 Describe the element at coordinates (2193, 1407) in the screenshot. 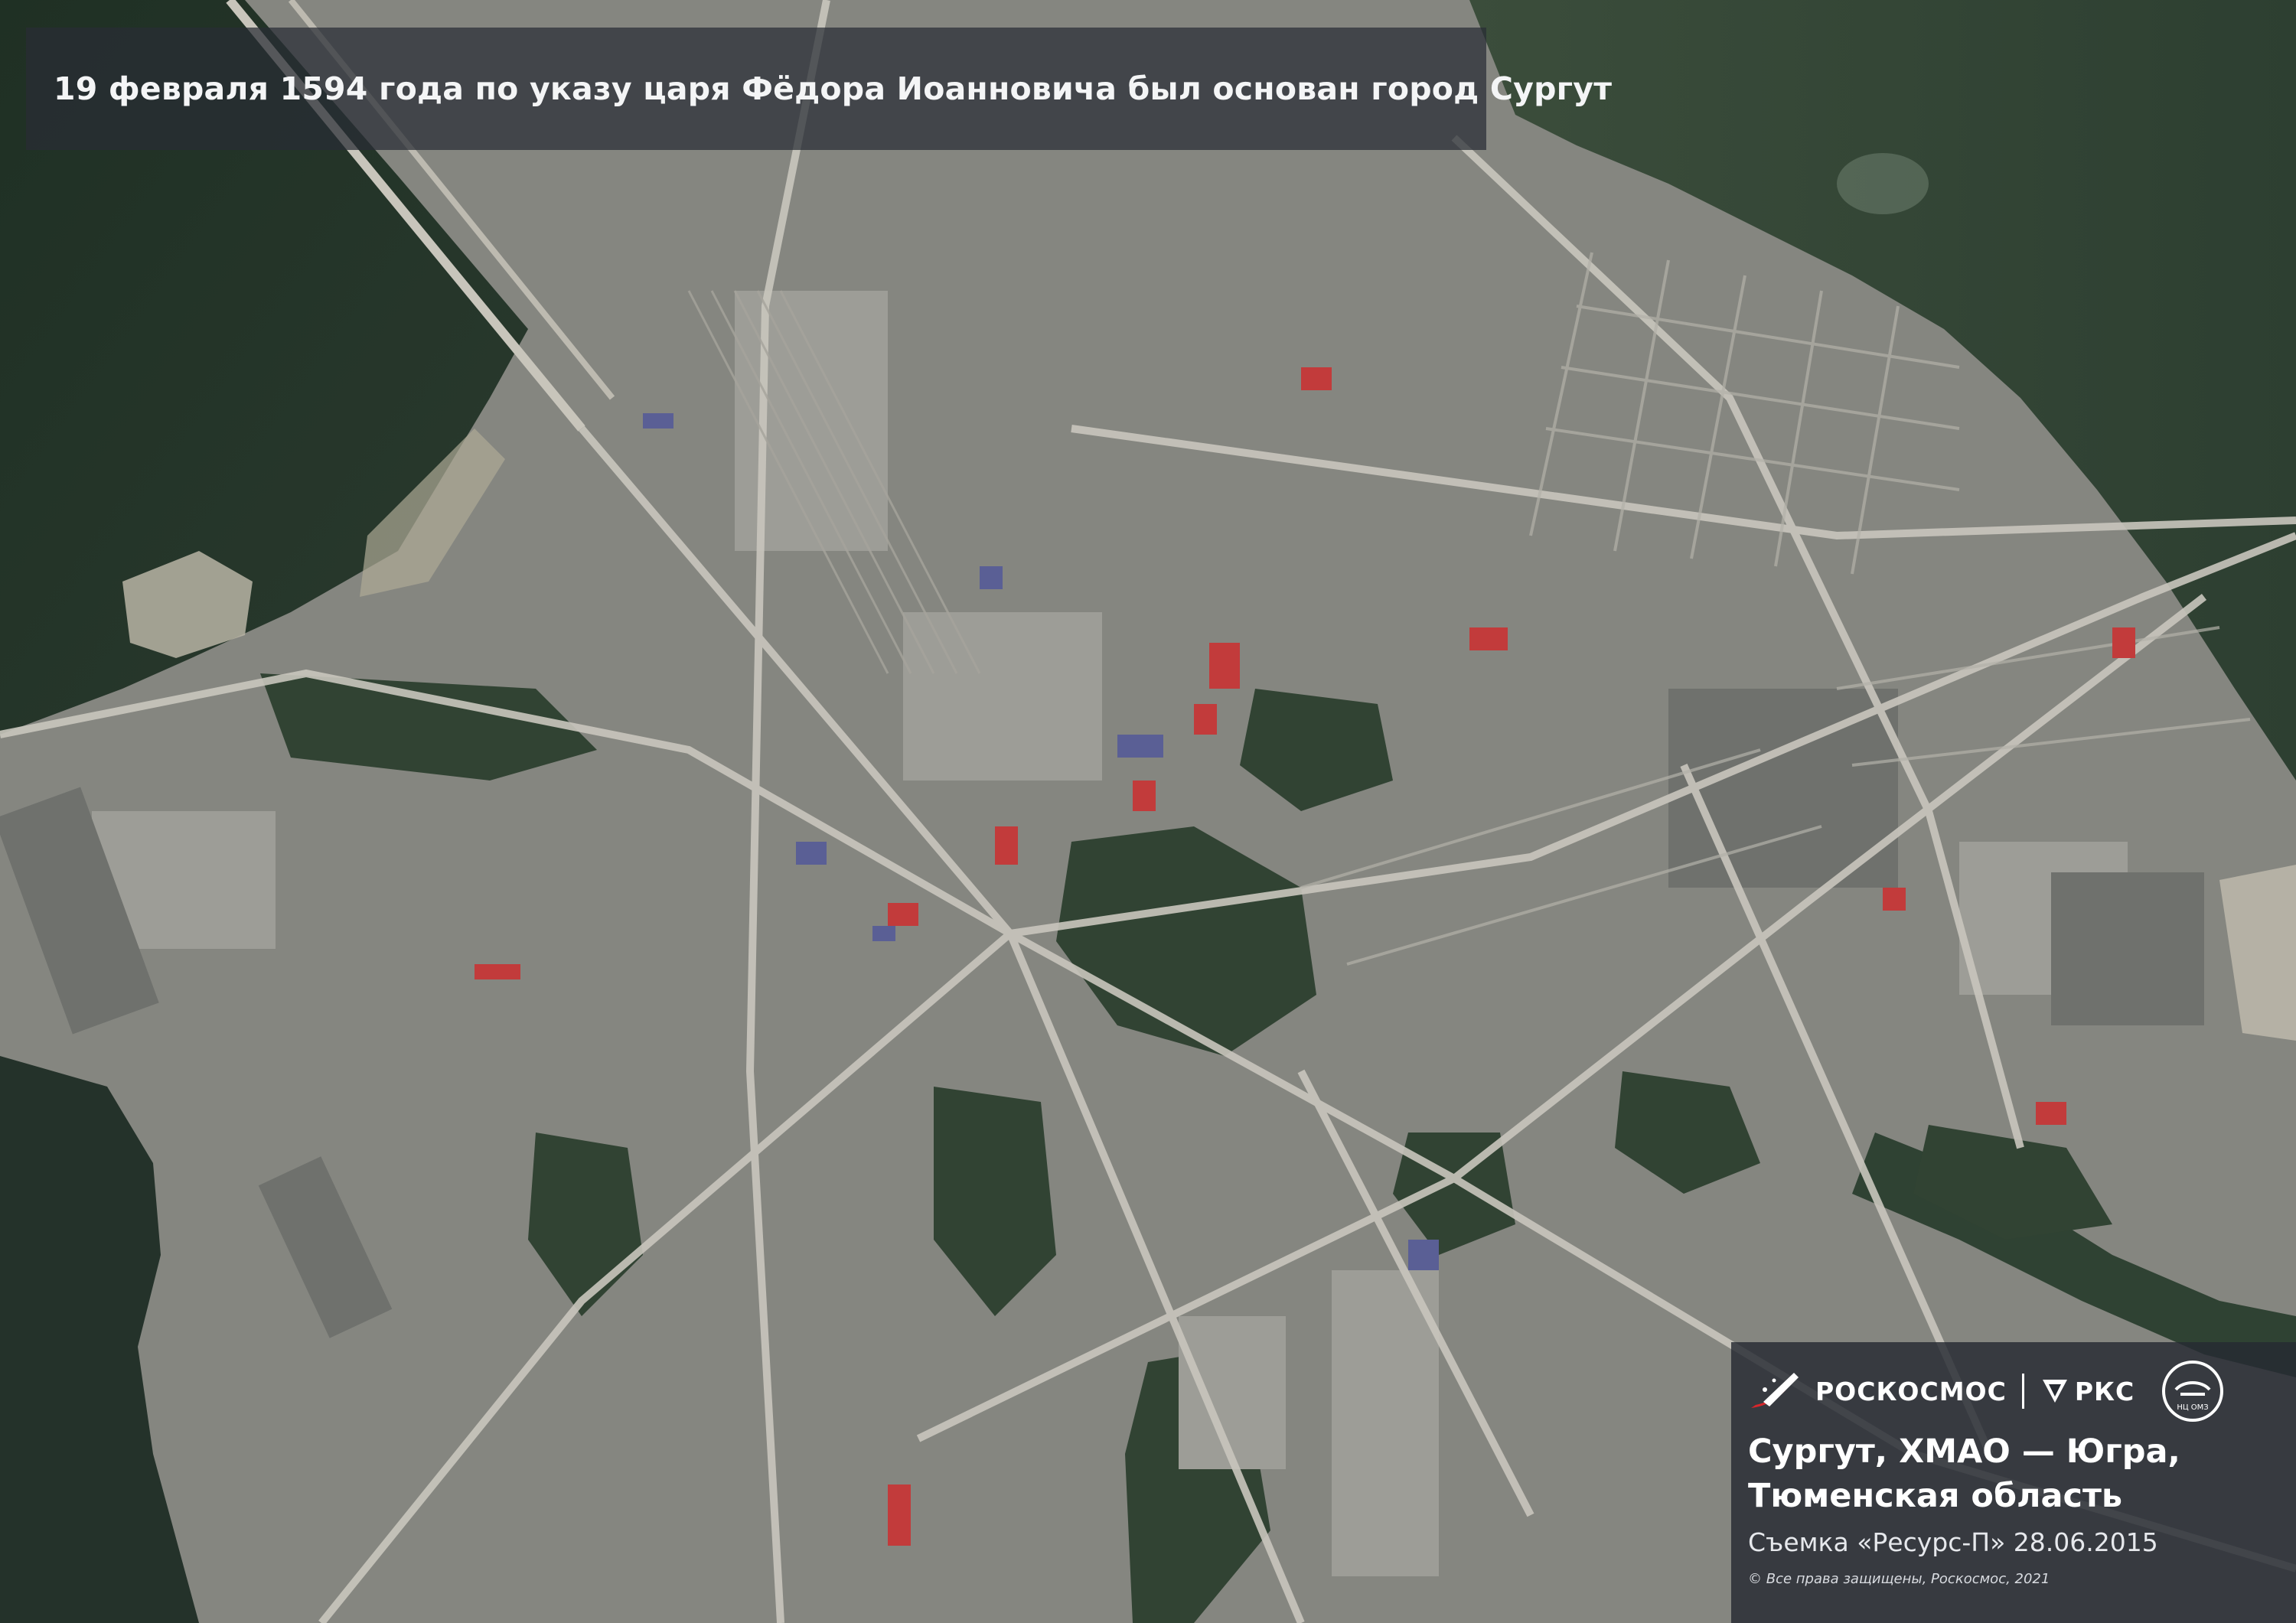

I see `nc-omz-label: НЦ ОМЗ` at that location.